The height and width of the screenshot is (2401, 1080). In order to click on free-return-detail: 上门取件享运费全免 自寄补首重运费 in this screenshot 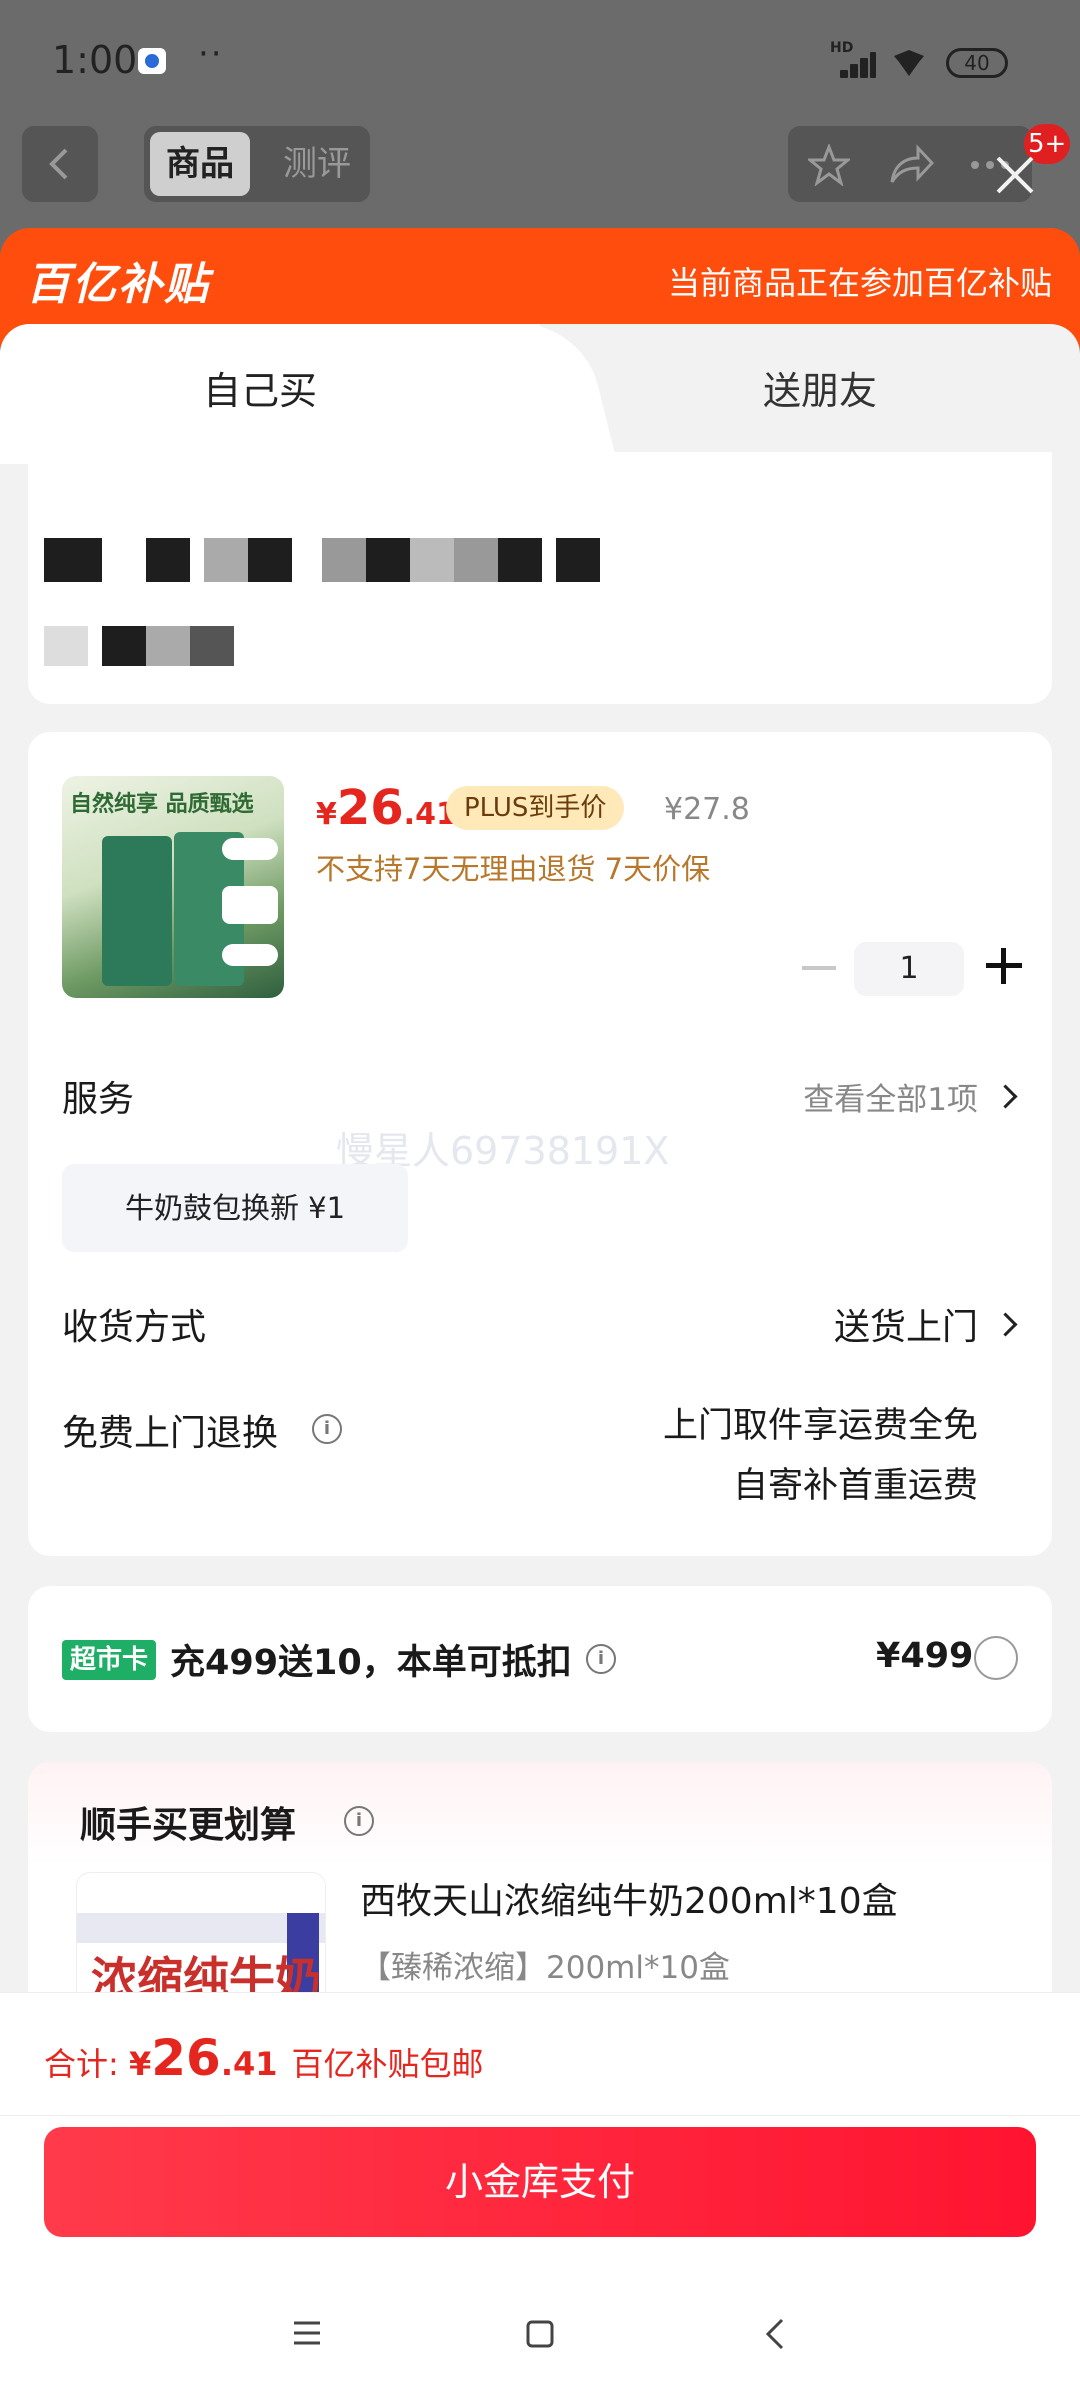, I will do `click(820, 1456)`.